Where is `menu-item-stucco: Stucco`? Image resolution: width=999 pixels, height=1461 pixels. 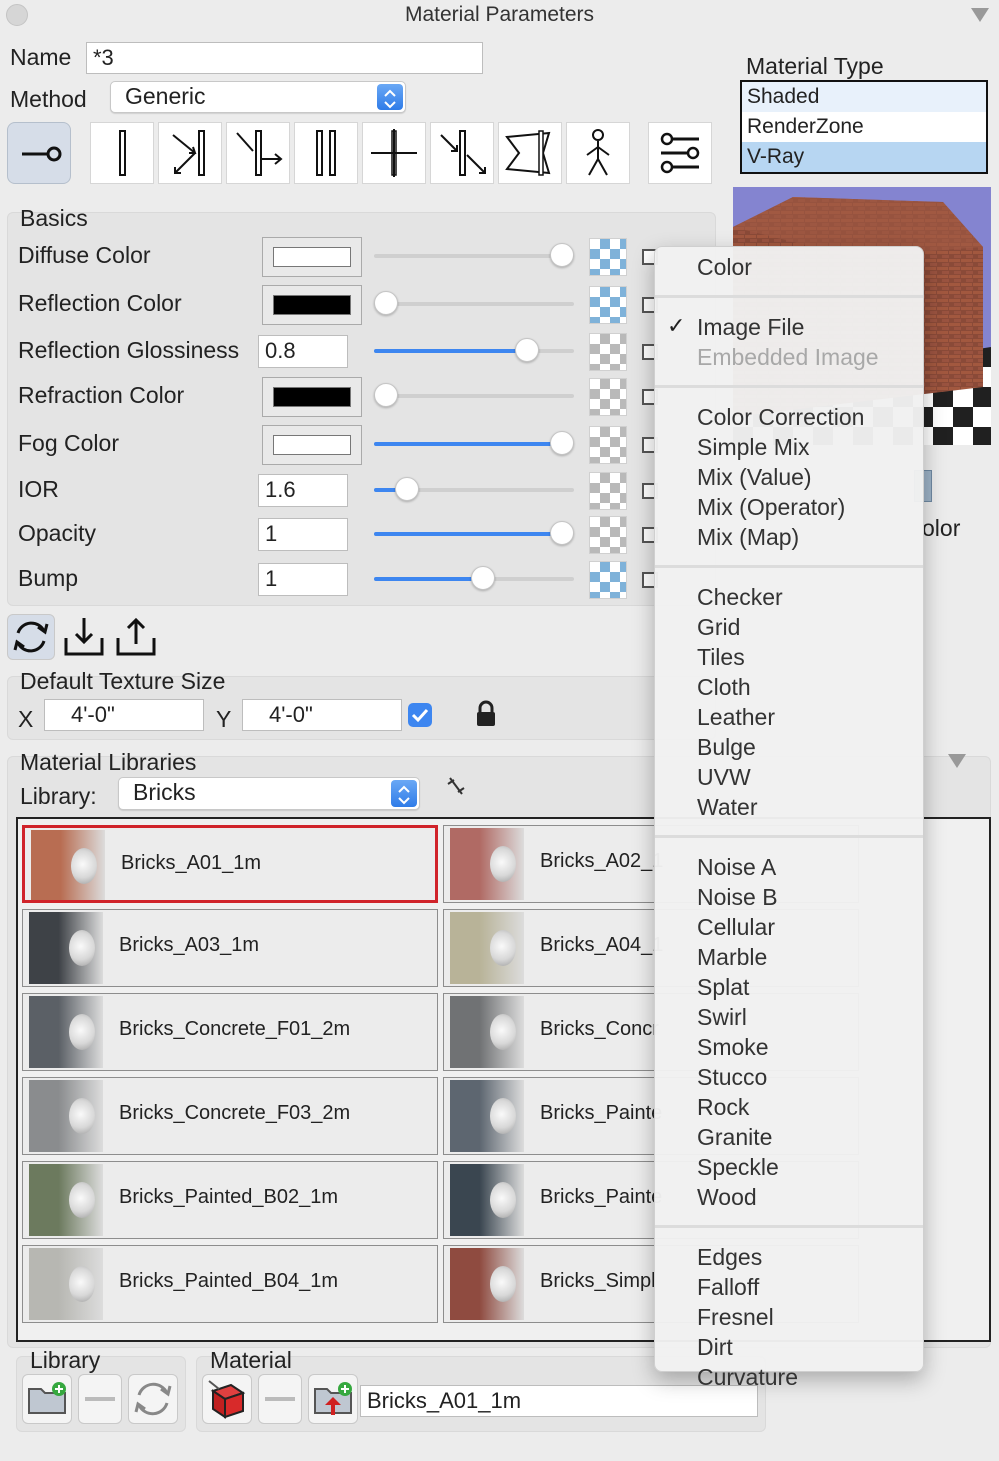 menu-item-stucco: Stucco is located at coordinates (732, 1077).